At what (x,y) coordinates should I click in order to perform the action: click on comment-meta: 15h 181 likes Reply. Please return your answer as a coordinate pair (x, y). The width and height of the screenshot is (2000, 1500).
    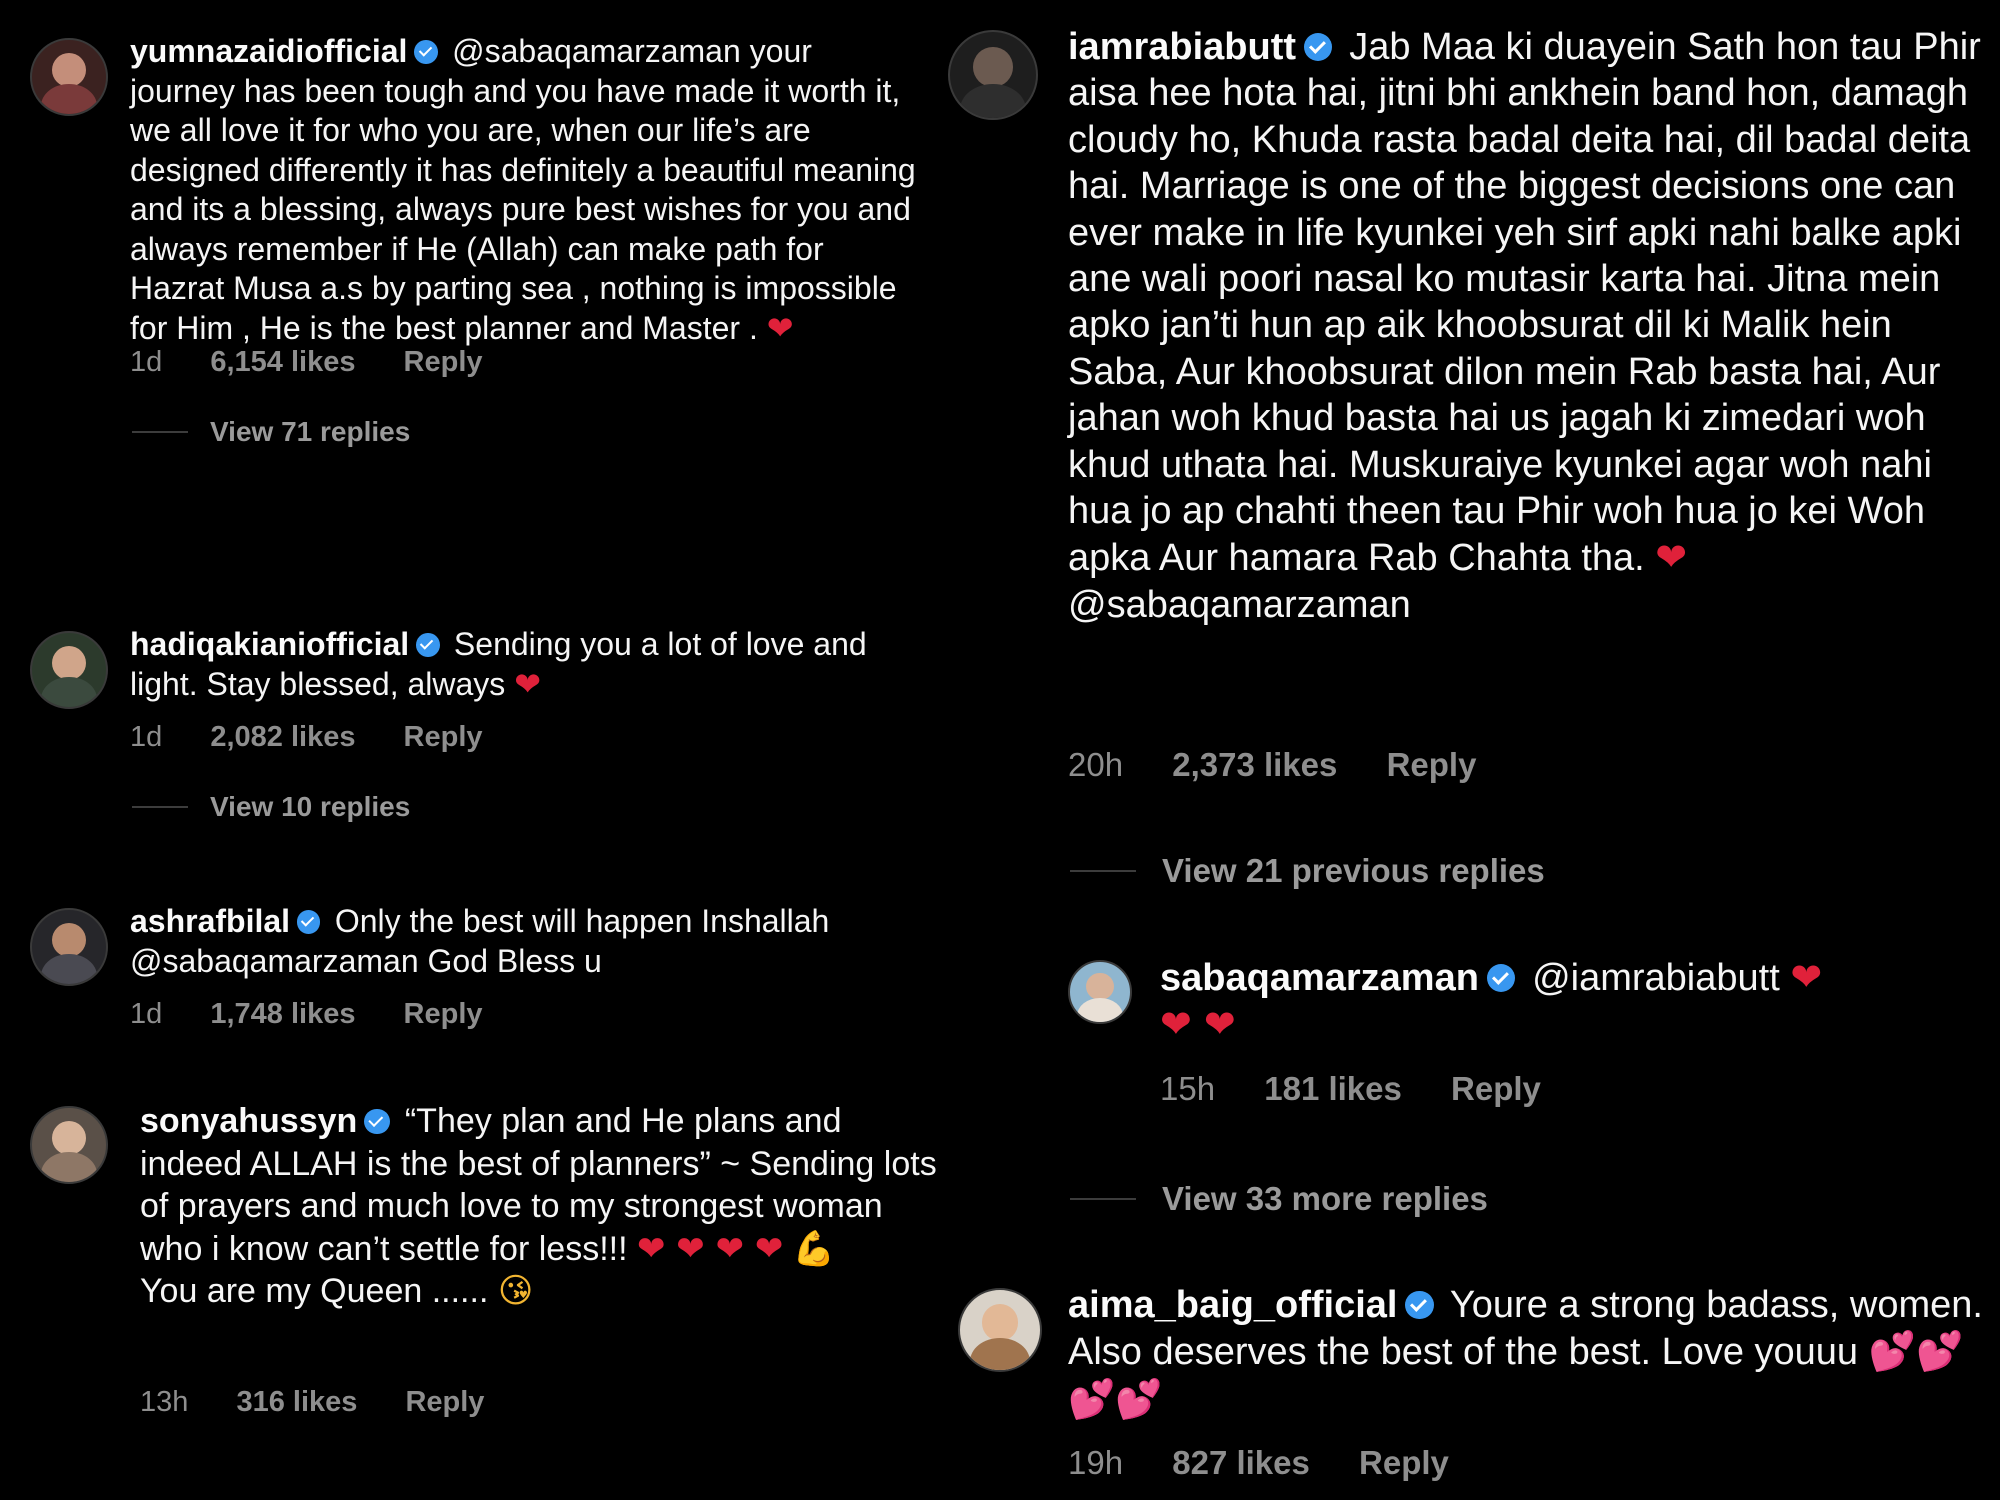
    Looking at the image, I should click on (1370, 1089).